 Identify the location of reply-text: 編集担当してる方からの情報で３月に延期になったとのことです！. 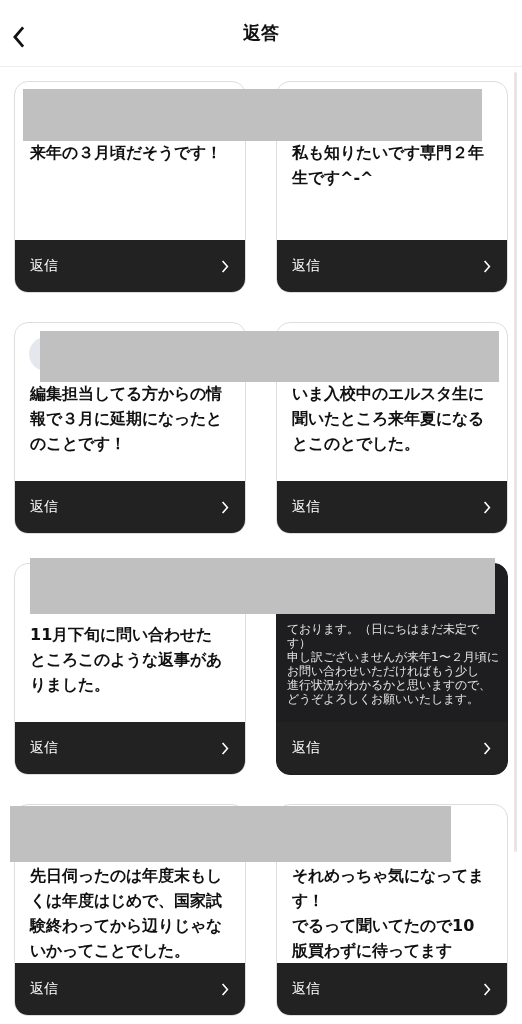
(126, 419).